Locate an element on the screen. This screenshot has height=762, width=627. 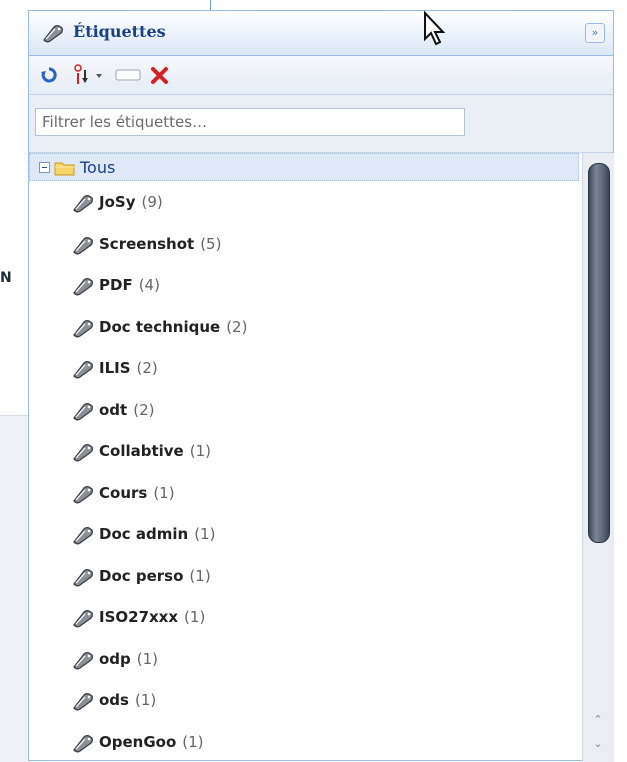
scroll-up-icon: ⌃ is located at coordinates (598, 720).